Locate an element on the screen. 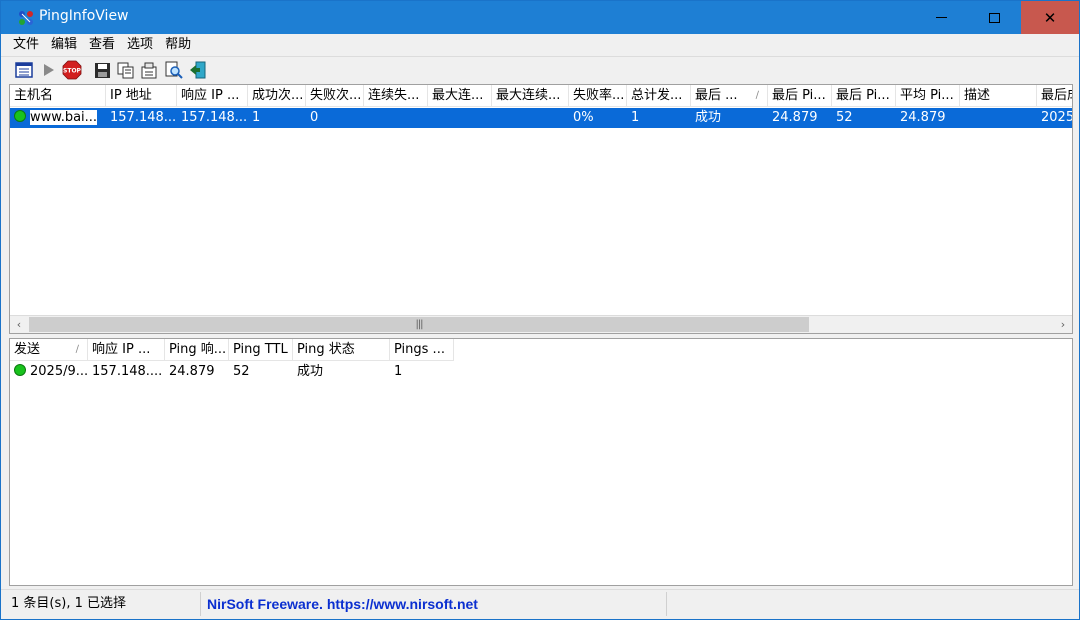 The height and width of the screenshot is (620, 1080). copy-button is located at coordinates (126, 70).